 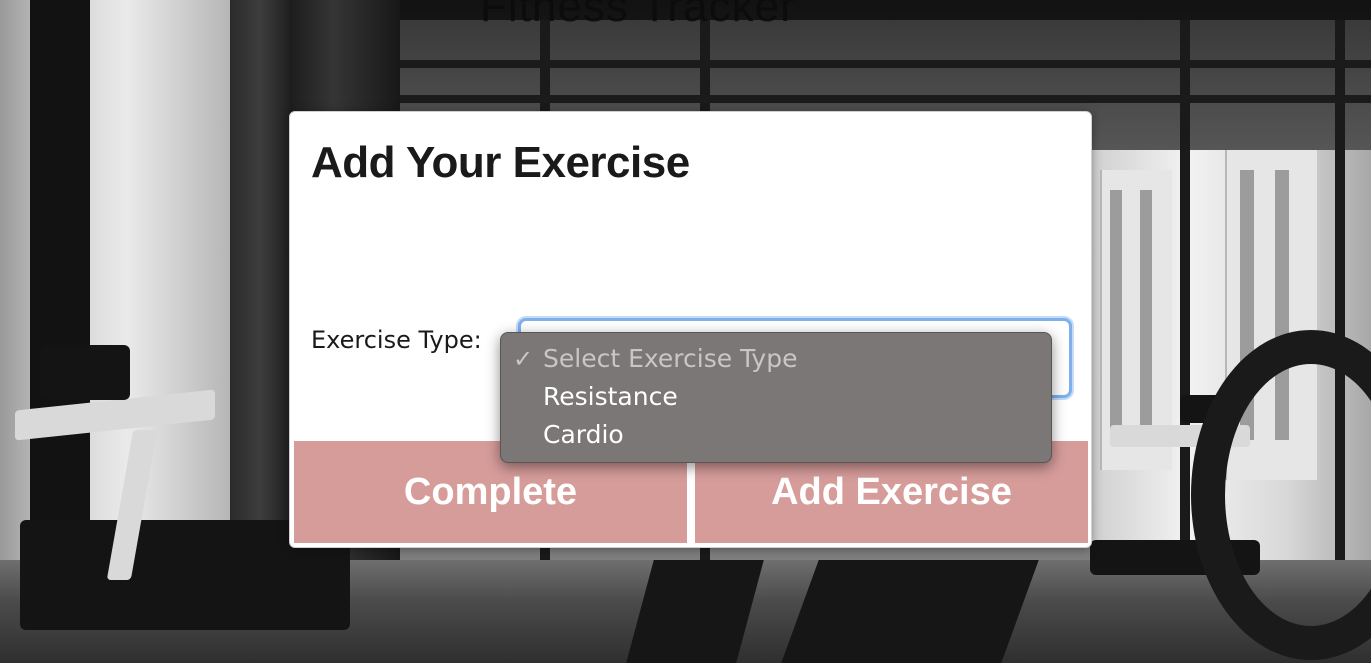 I want to click on option-label: Resistance, so click(x=610, y=396).